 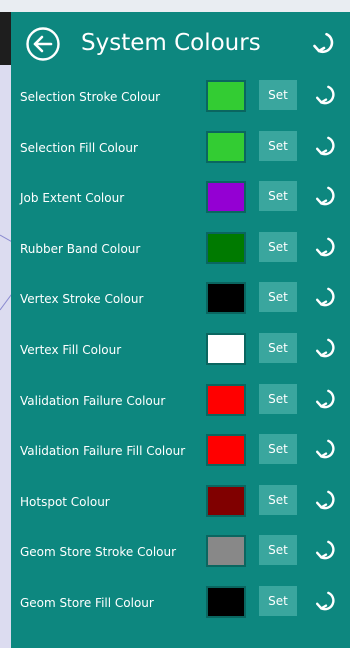 I want to click on colour-setting-label: Selection Stroke Colour, so click(x=90, y=97).